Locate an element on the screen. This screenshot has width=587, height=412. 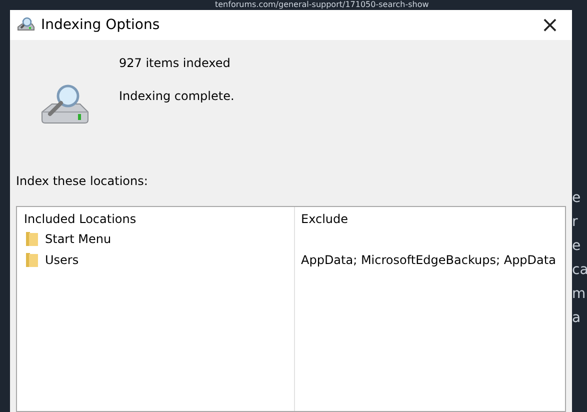
background-text: a is located at coordinates (577, 318).